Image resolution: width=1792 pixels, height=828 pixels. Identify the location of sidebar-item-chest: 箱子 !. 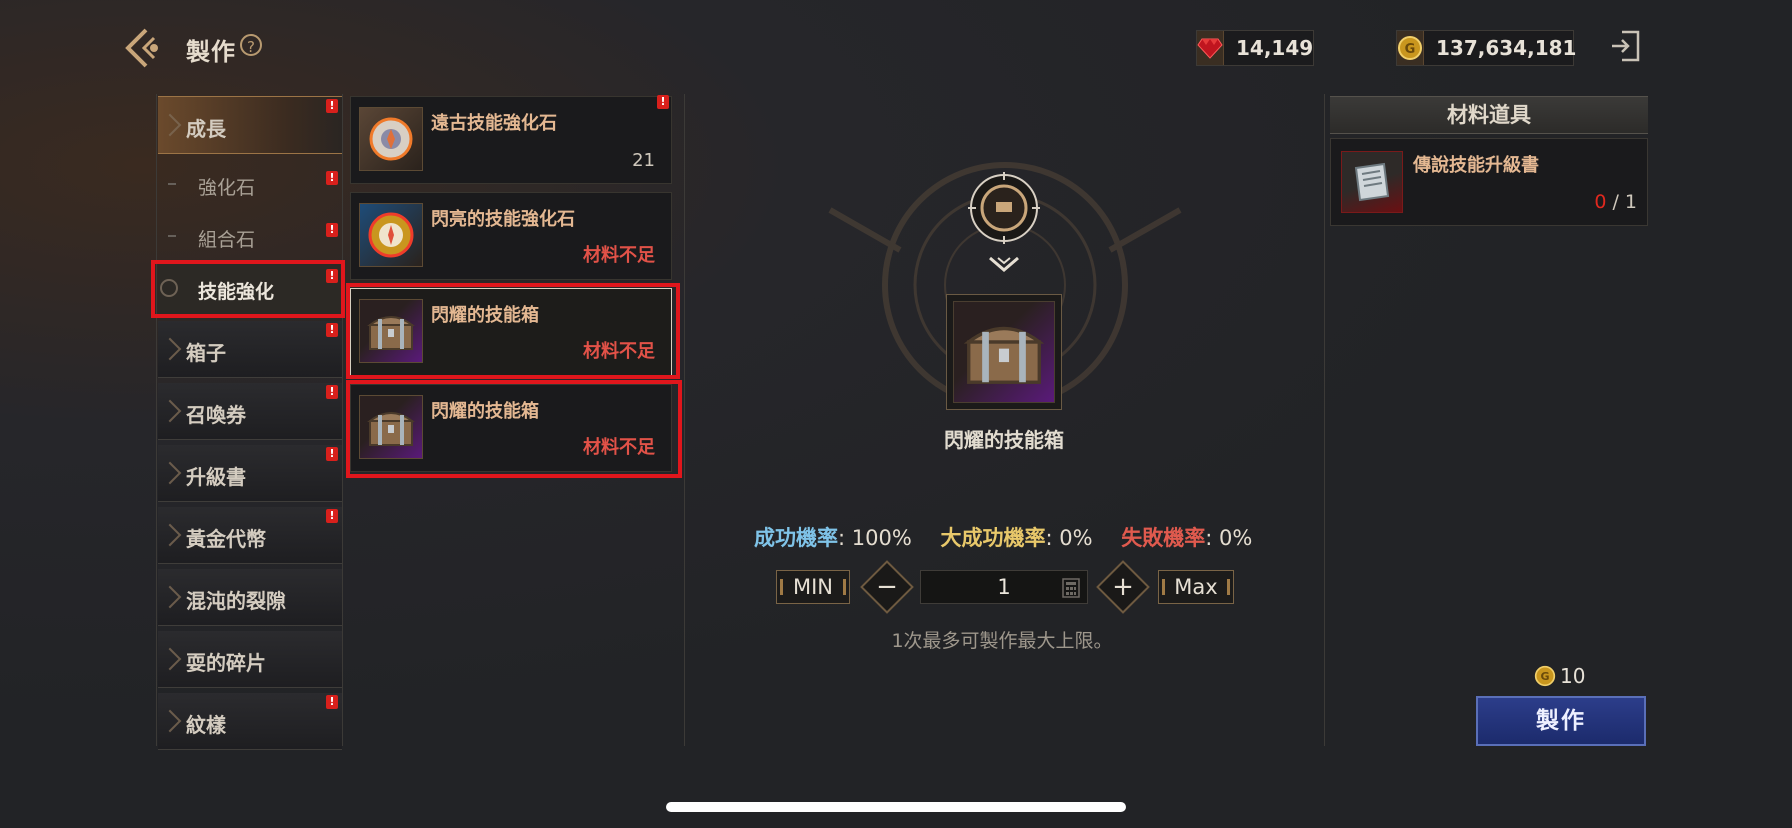
(250, 349).